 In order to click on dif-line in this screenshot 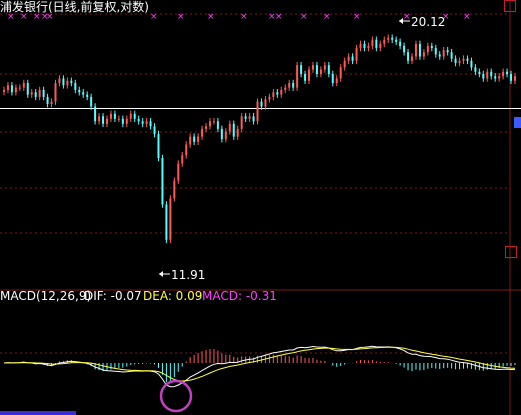, I will do `click(259, 366)`.